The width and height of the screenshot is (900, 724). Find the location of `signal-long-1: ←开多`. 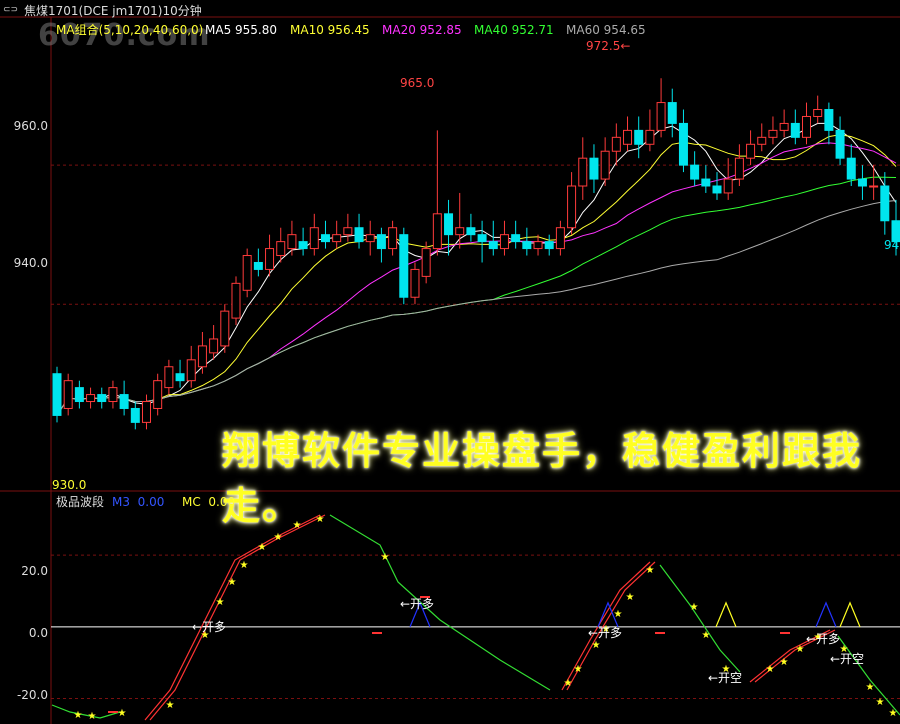

signal-long-1: ←开多 is located at coordinates (209, 627).